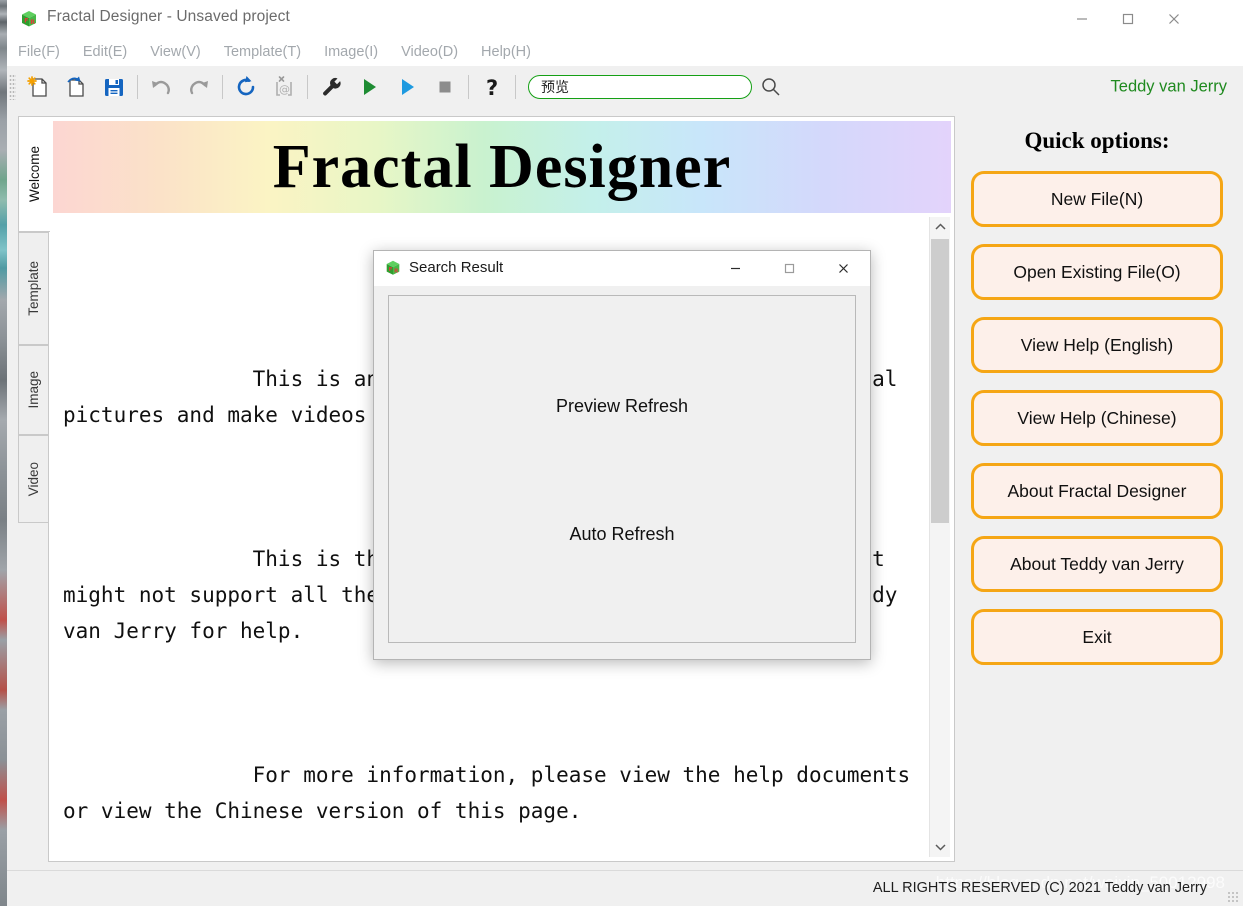 This screenshot has height=906, width=1243. I want to click on settings-wrench-button, so click(331, 87).